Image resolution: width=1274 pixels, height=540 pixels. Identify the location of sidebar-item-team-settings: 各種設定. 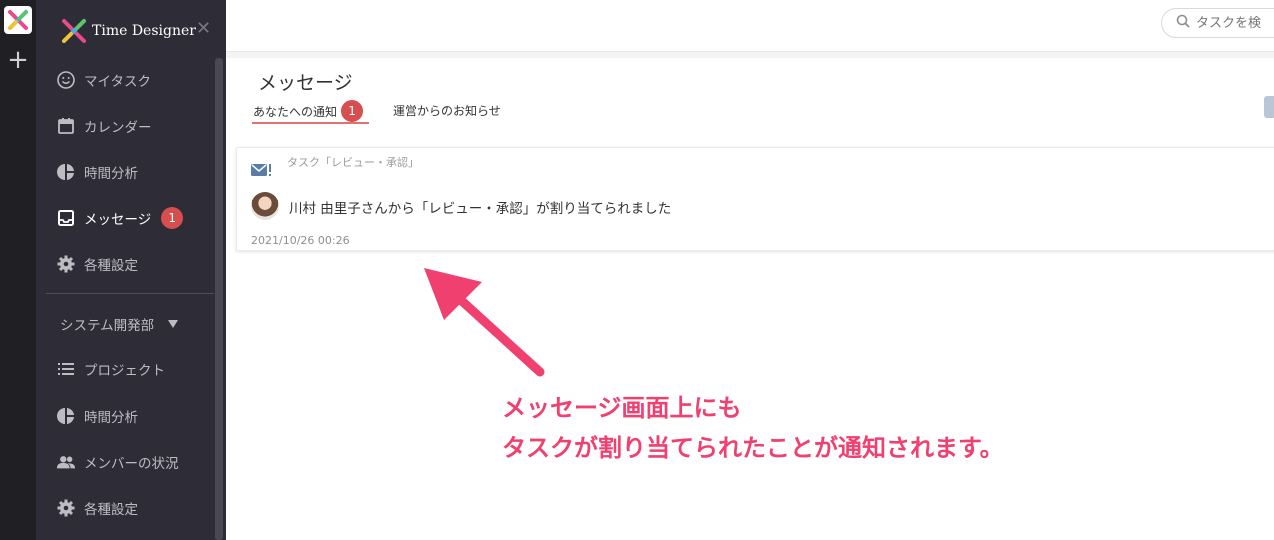
(97, 508).